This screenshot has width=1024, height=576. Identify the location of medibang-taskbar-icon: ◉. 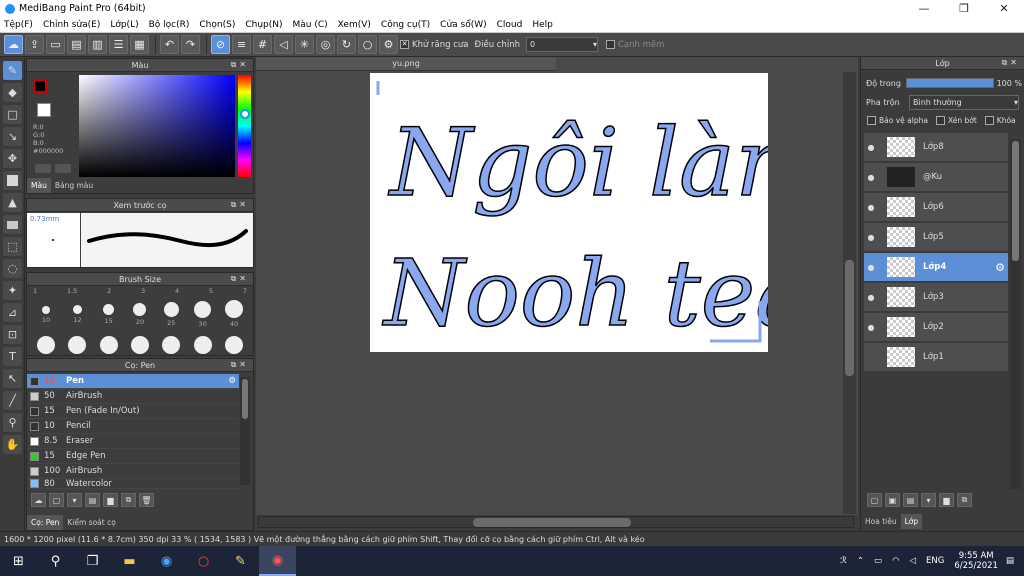
(277, 561).